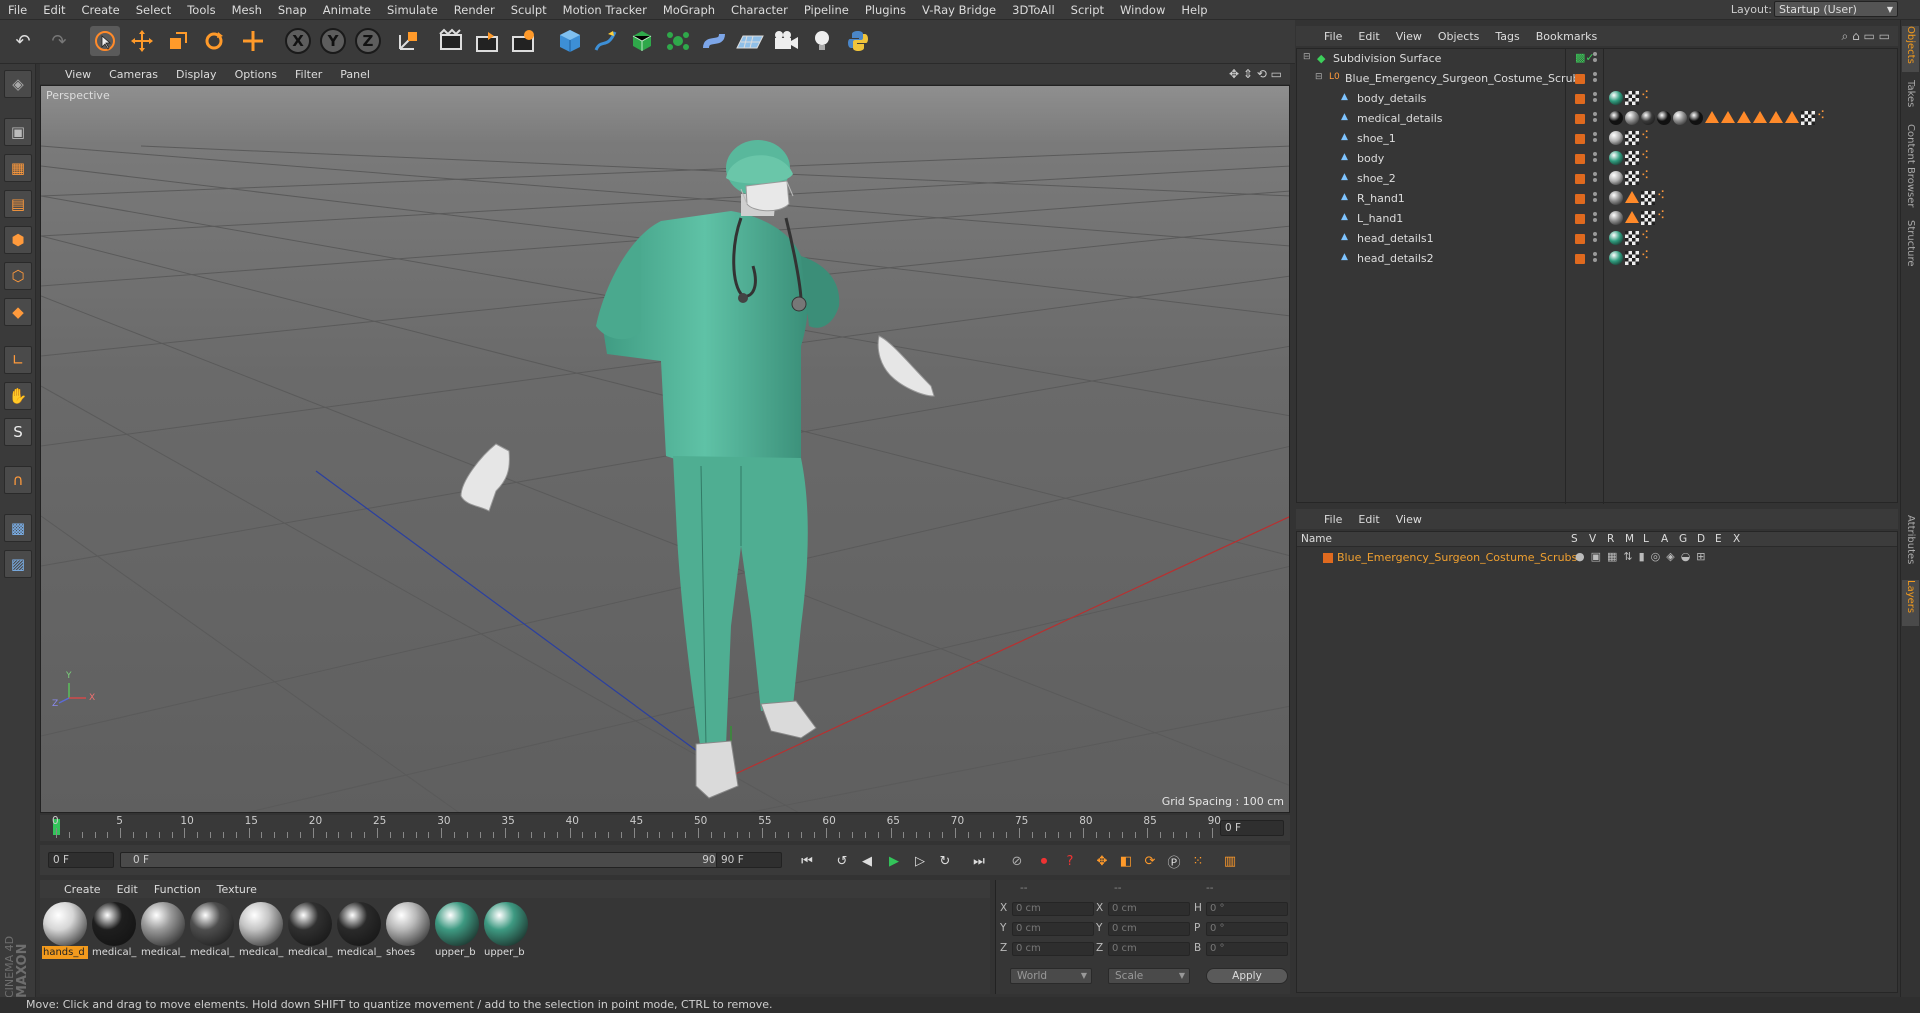  I want to click on menu-plugins: Plugins, so click(885, 10).